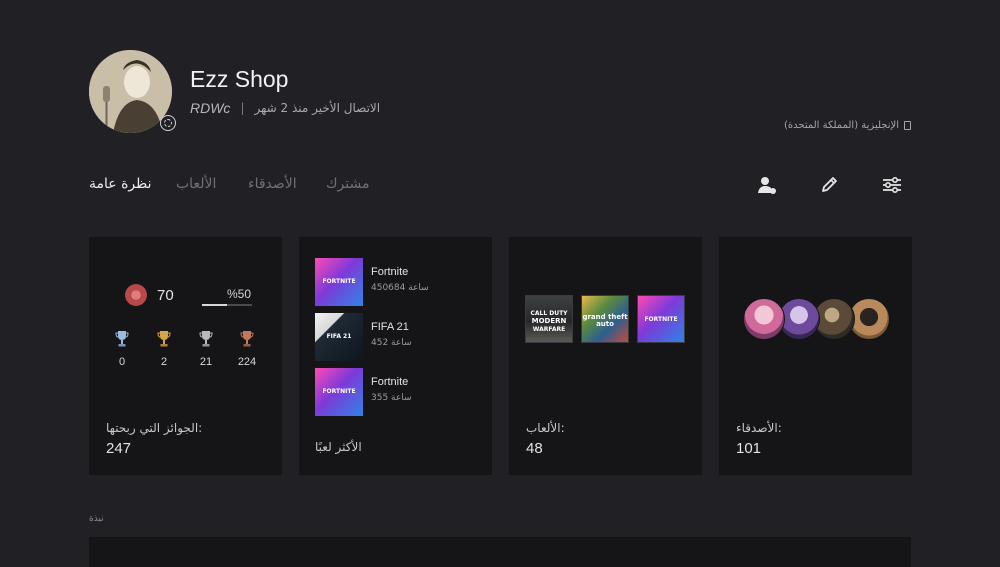 Image resolution: width=1000 pixels, height=567 pixels. Describe the element at coordinates (247, 339) in the screenshot. I see `bronze-trophy-icon` at that location.